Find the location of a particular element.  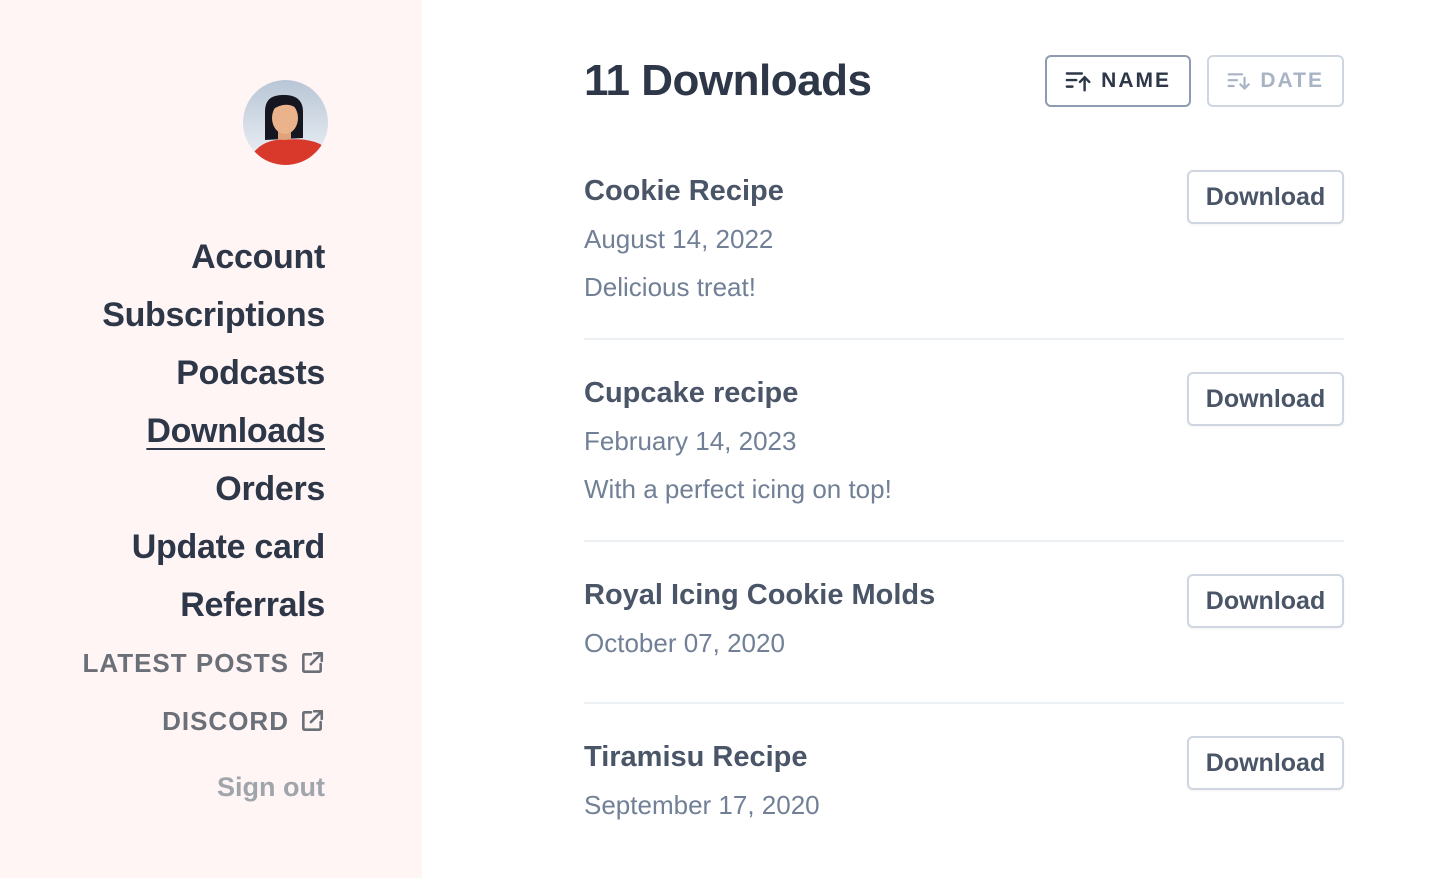

sort-descending-icon is located at coordinates (1238, 82).